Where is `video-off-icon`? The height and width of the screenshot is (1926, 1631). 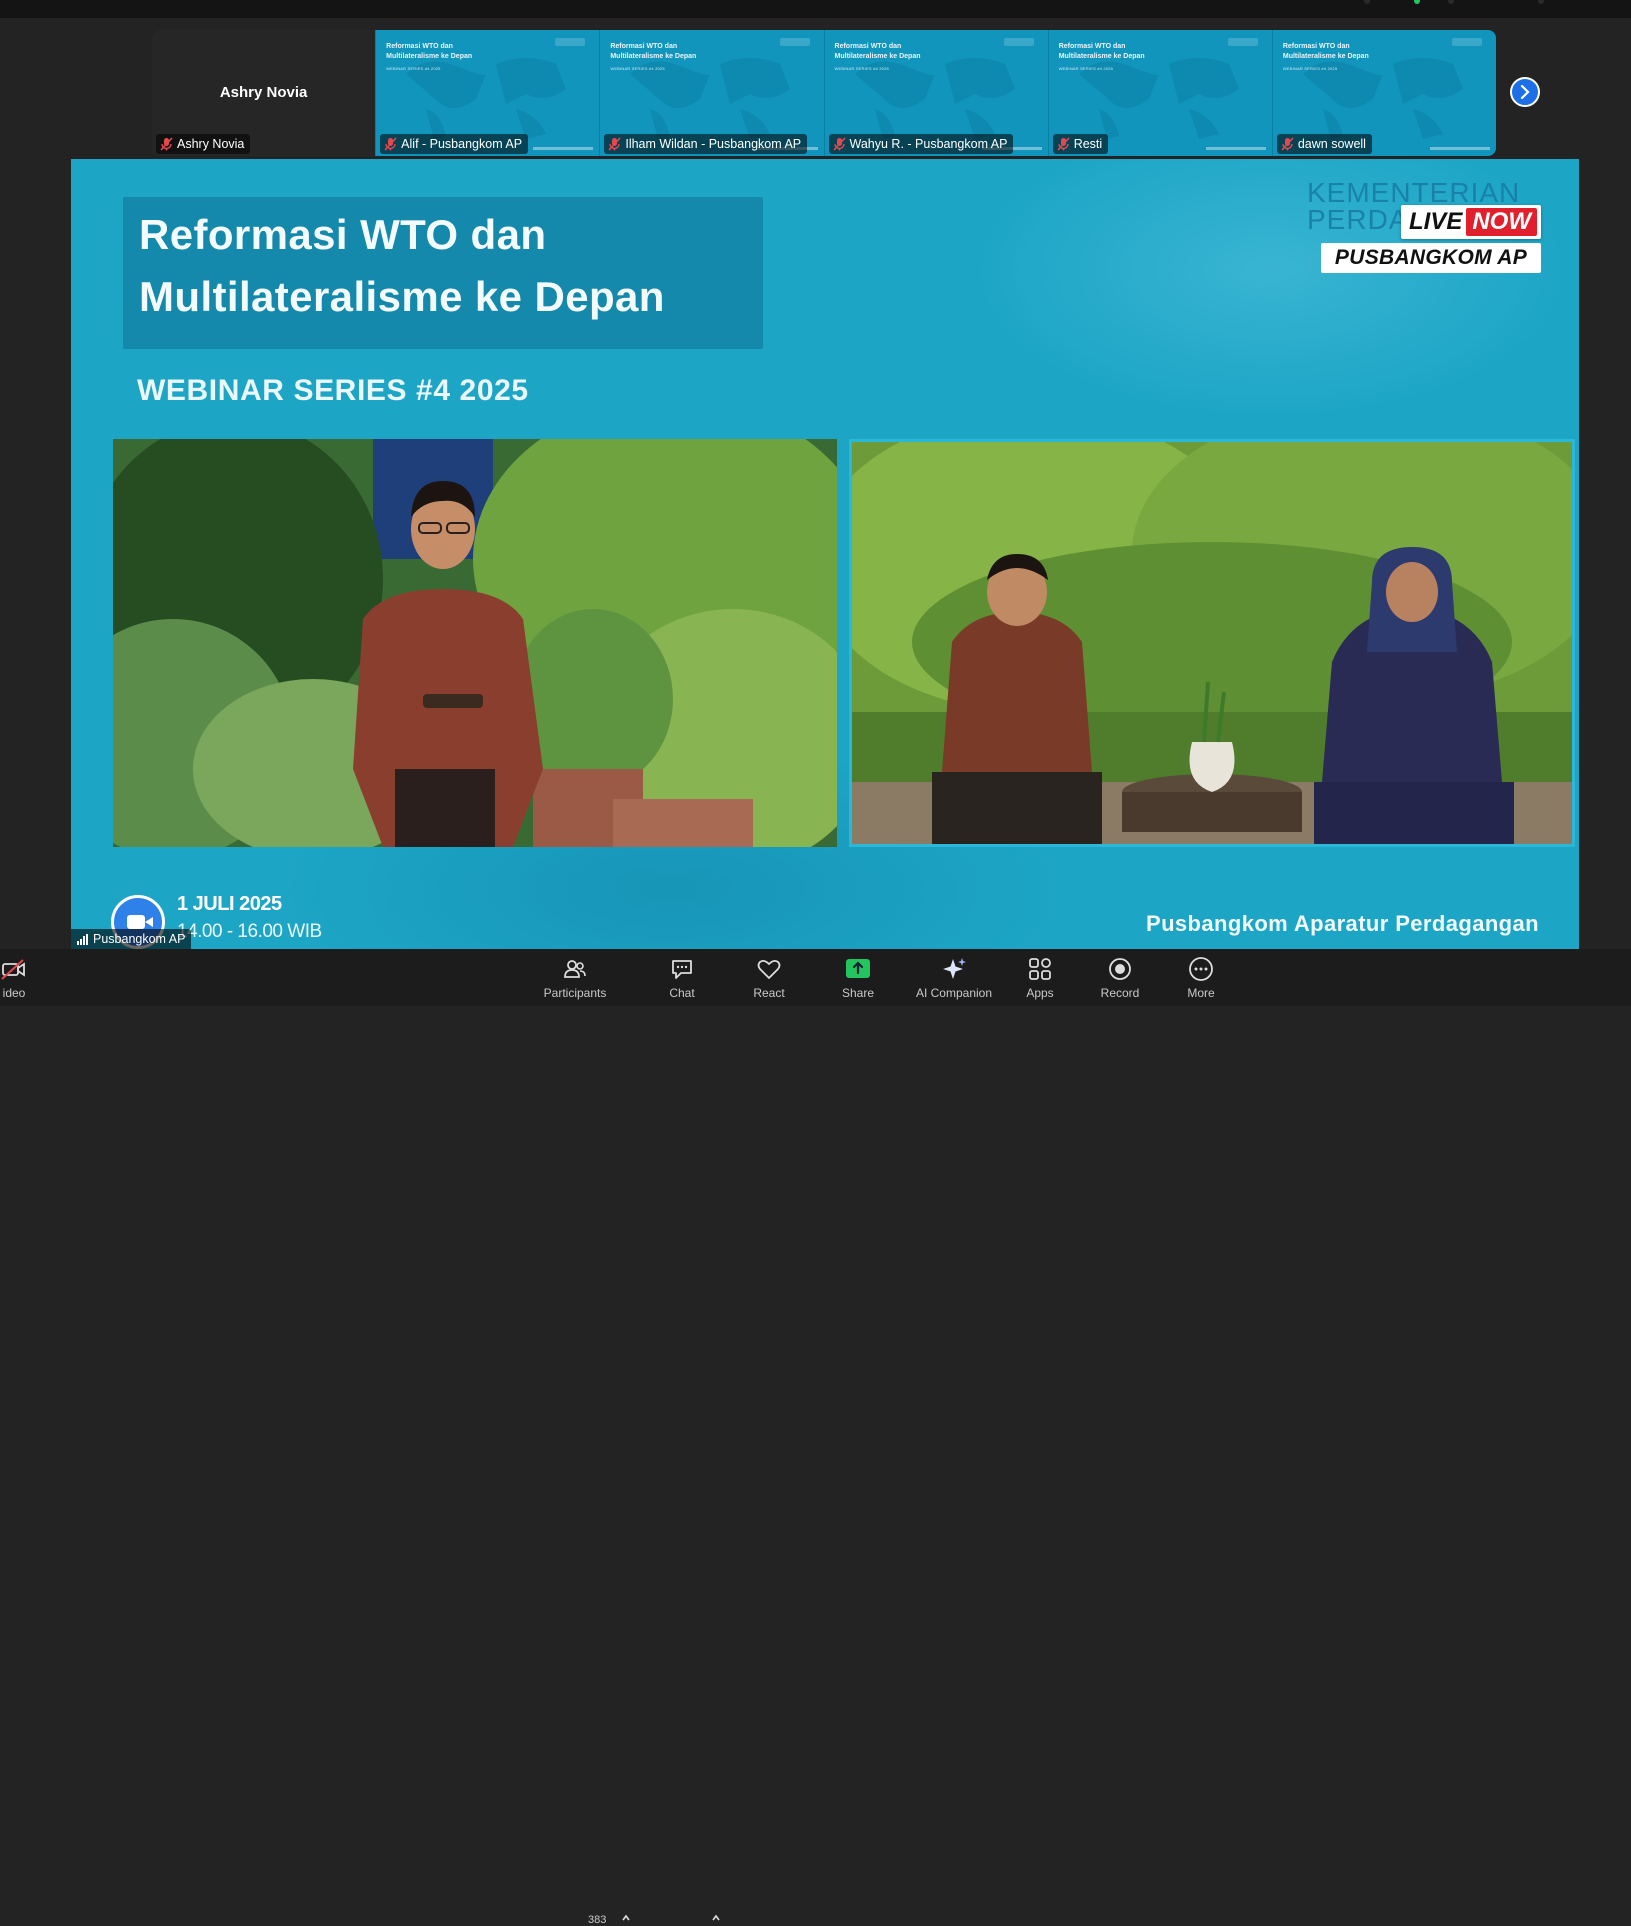
video-off-icon is located at coordinates (14, 969).